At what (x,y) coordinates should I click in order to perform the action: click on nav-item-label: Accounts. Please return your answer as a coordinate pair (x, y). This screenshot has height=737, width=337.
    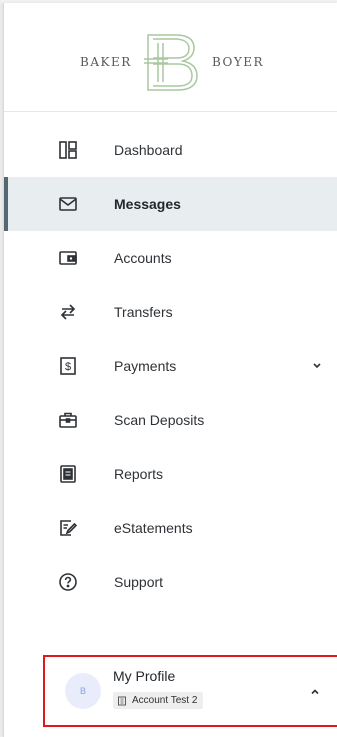
    Looking at the image, I should click on (143, 258).